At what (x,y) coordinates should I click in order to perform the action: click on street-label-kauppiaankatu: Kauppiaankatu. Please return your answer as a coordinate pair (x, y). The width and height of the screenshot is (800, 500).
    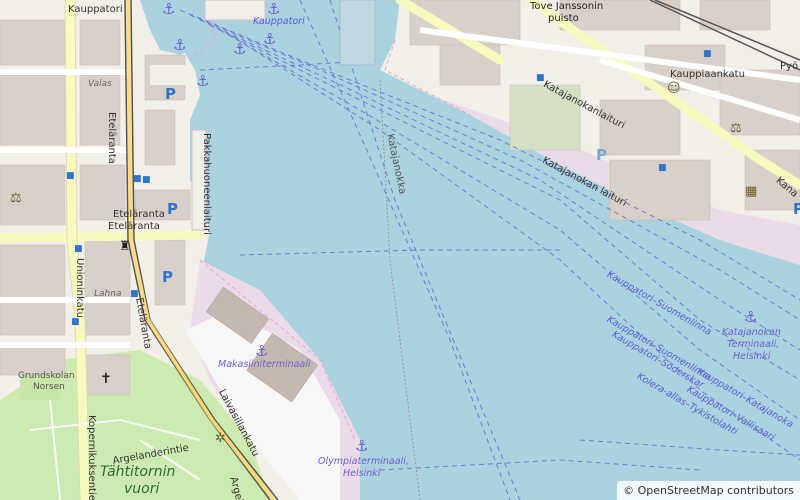
    Looking at the image, I should click on (707, 74).